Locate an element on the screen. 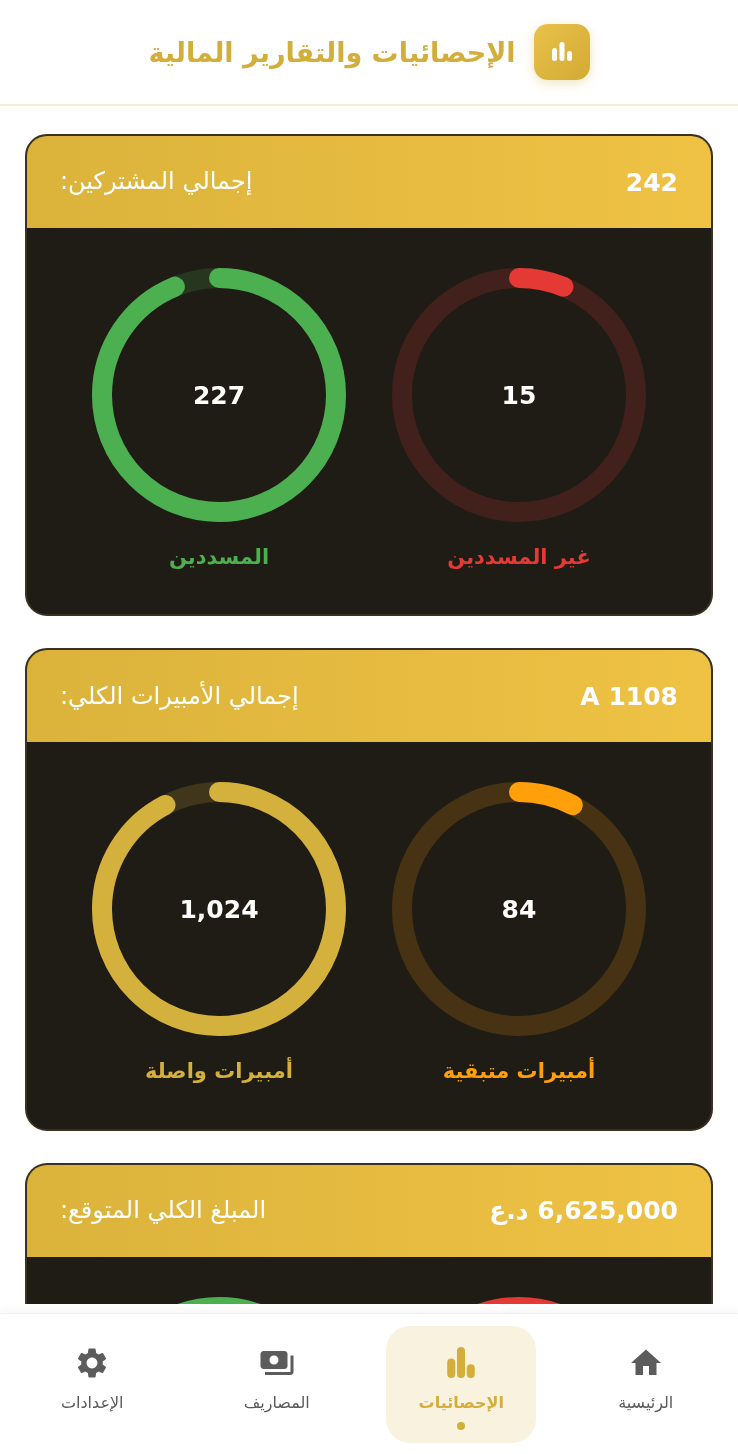 The height and width of the screenshot is (1454, 738). gauge-label: المسددين is located at coordinates (219, 557).